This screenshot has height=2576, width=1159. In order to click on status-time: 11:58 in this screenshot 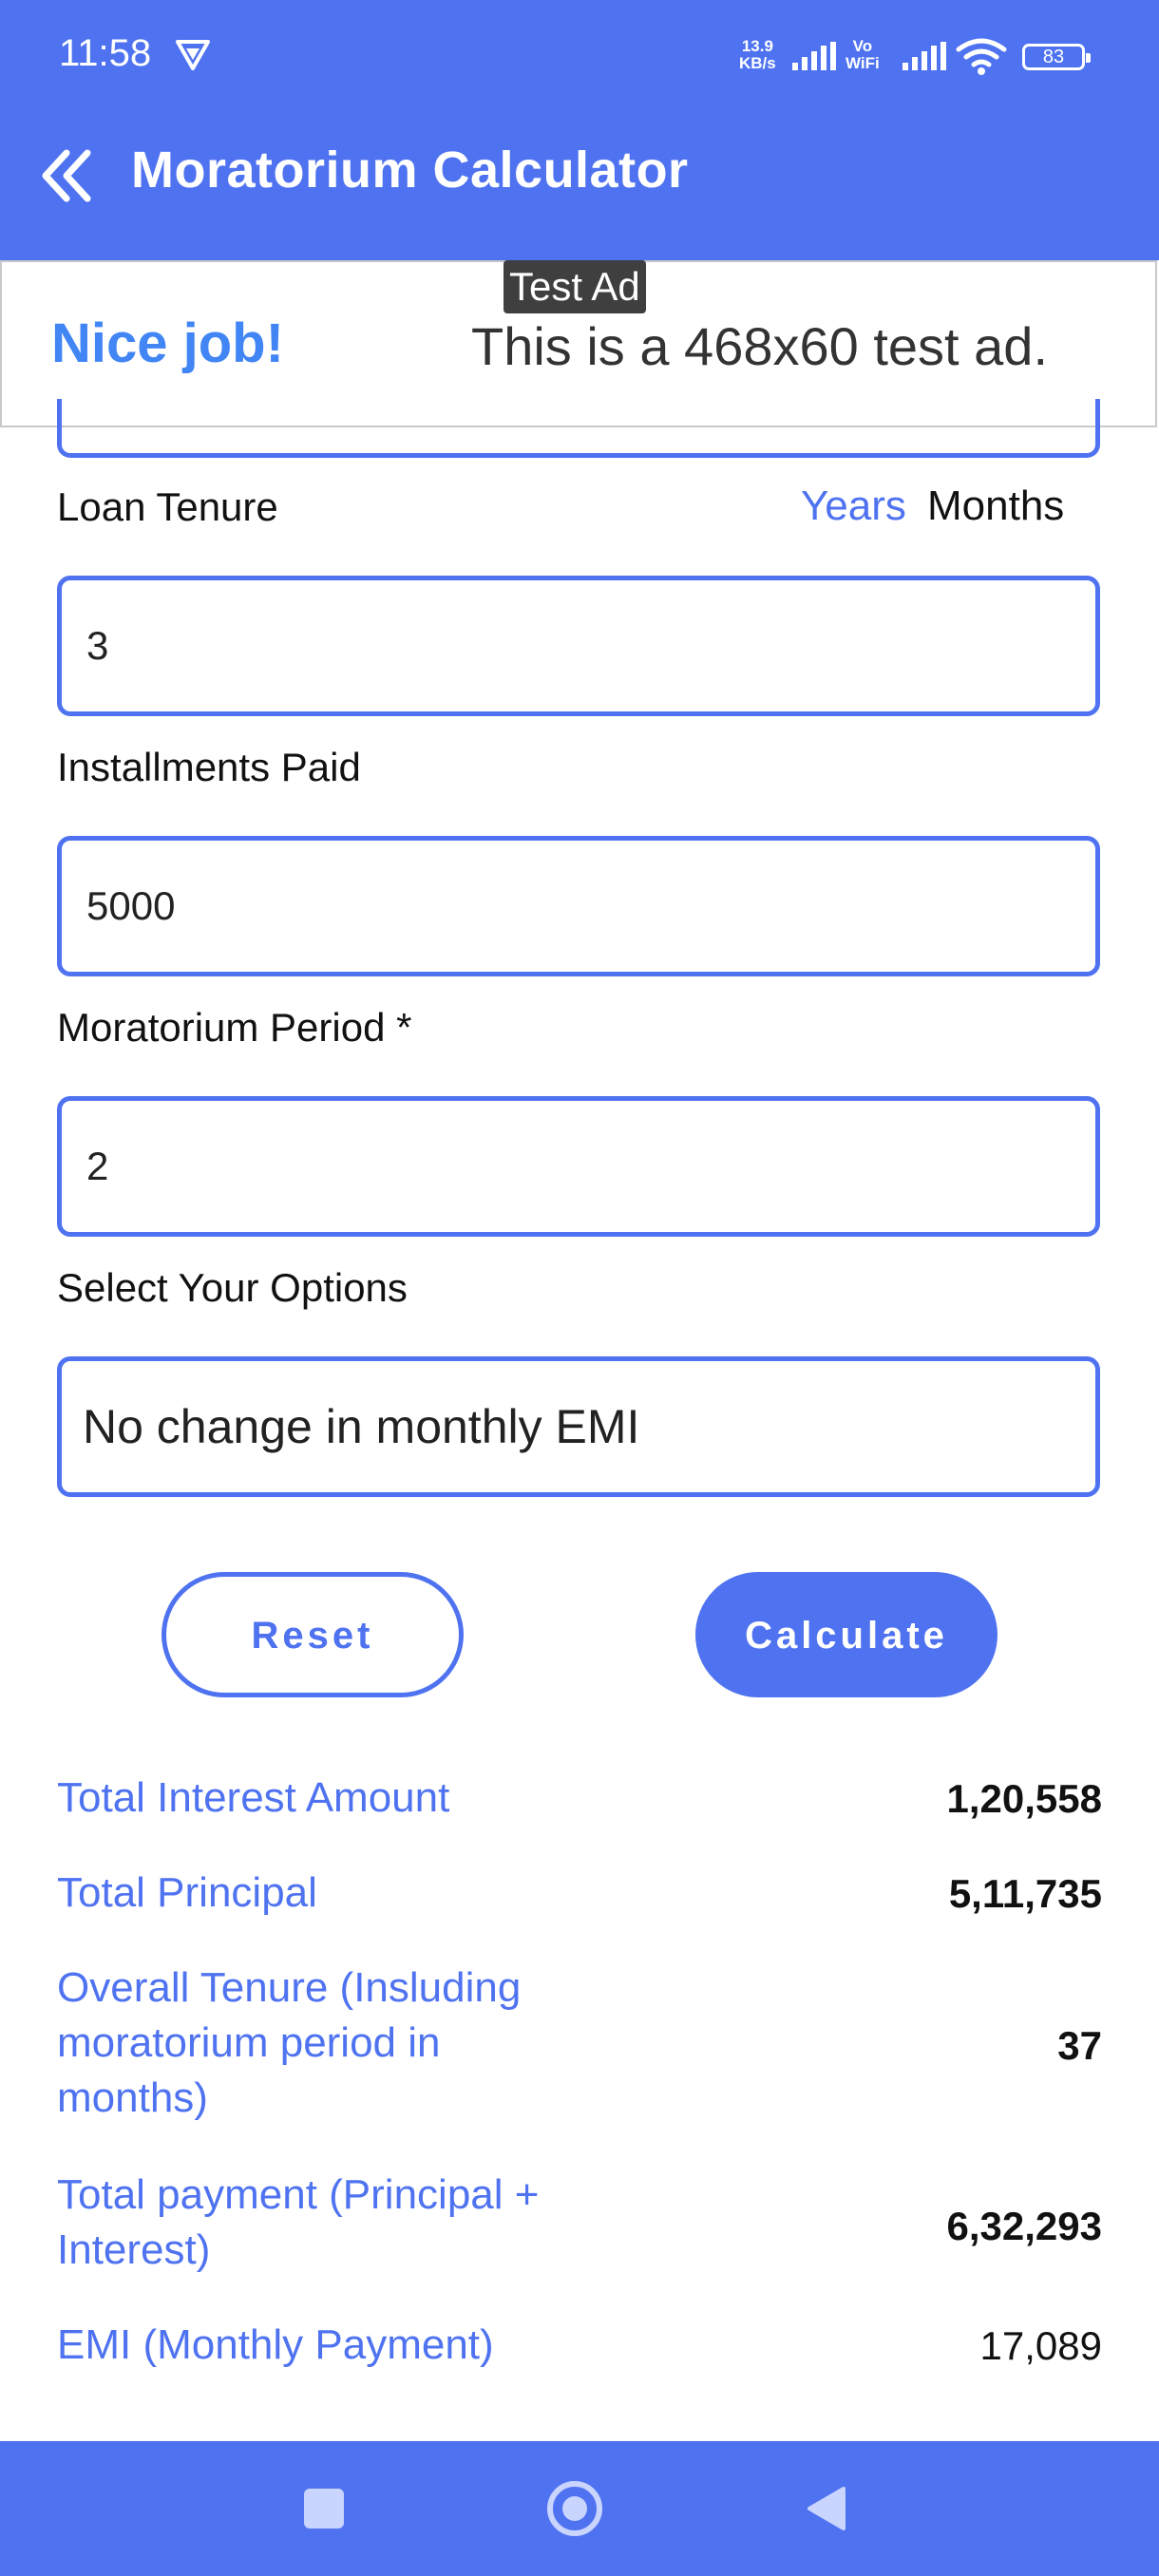, I will do `click(105, 53)`.